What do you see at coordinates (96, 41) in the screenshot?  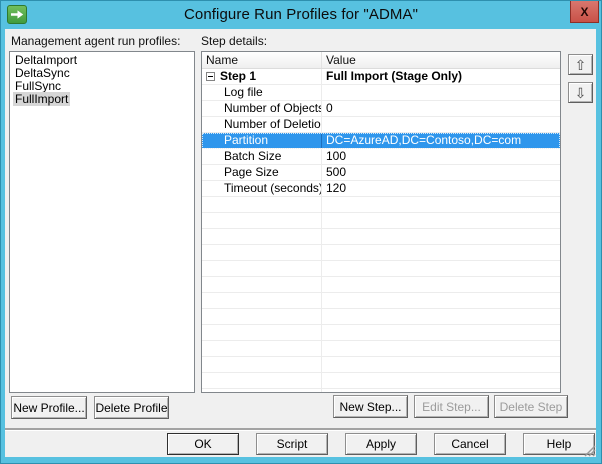 I see `run-profiles-label: Management agent run profiles:` at bounding box center [96, 41].